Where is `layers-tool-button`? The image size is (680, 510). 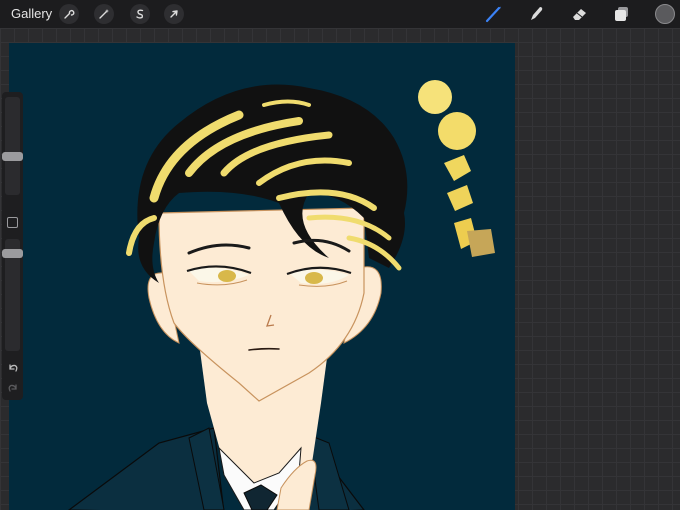 layers-tool-button is located at coordinates (622, 14).